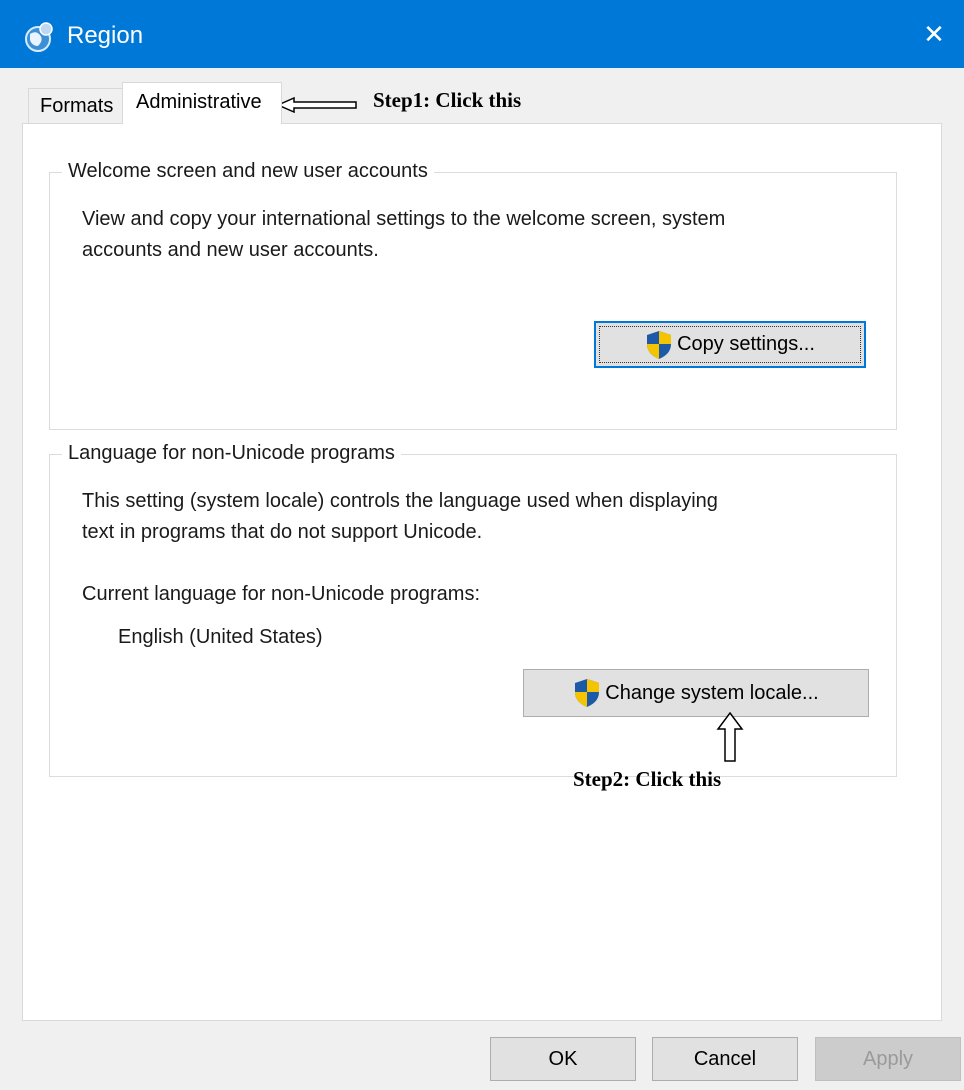 The height and width of the screenshot is (1090, 964). I want to click on cancel-label: Cancel, so click(725, 1058).